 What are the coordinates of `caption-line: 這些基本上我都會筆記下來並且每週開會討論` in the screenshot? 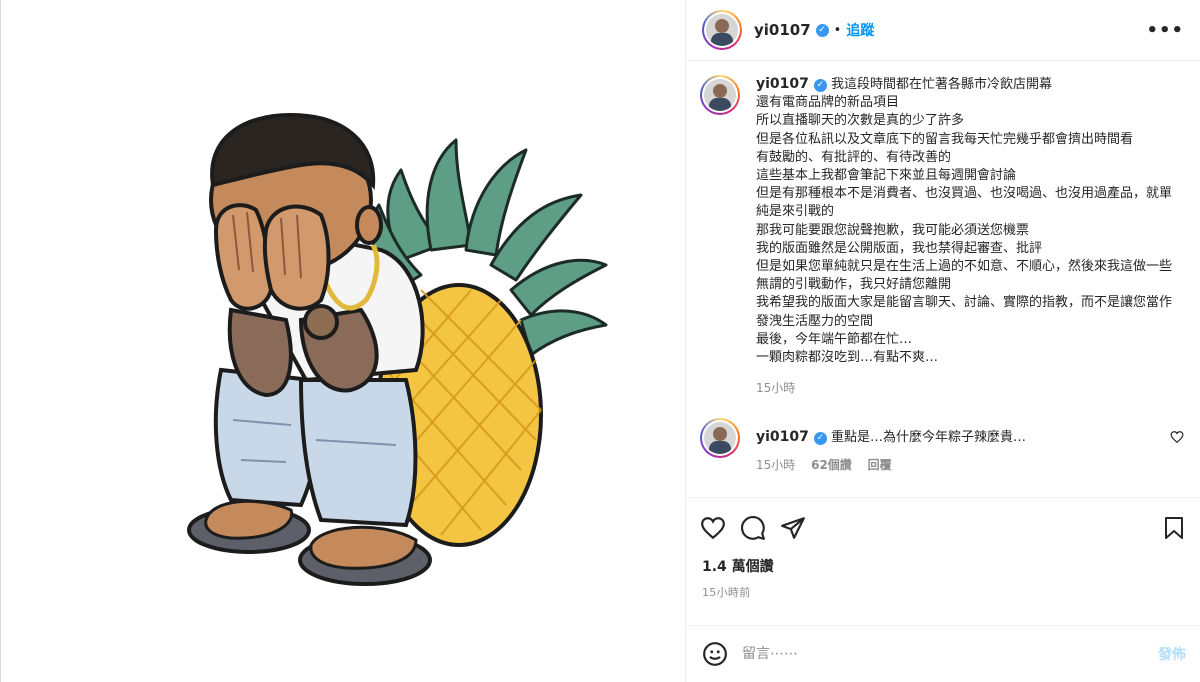 It's located at (886, 176).